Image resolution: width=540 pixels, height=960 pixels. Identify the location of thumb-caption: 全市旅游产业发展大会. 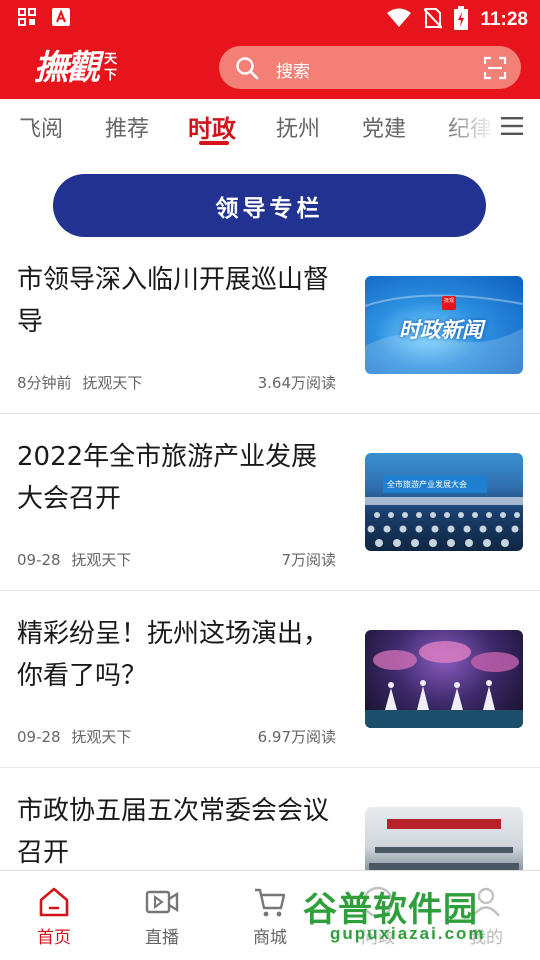
(427, 484).